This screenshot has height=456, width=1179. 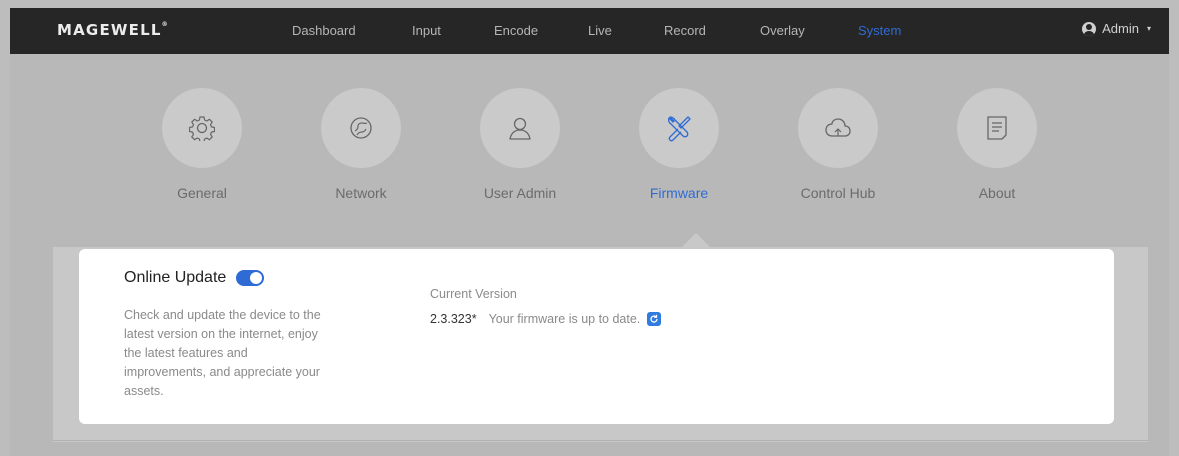 I want to click on tab-general: General, so click(x=202, y=144).